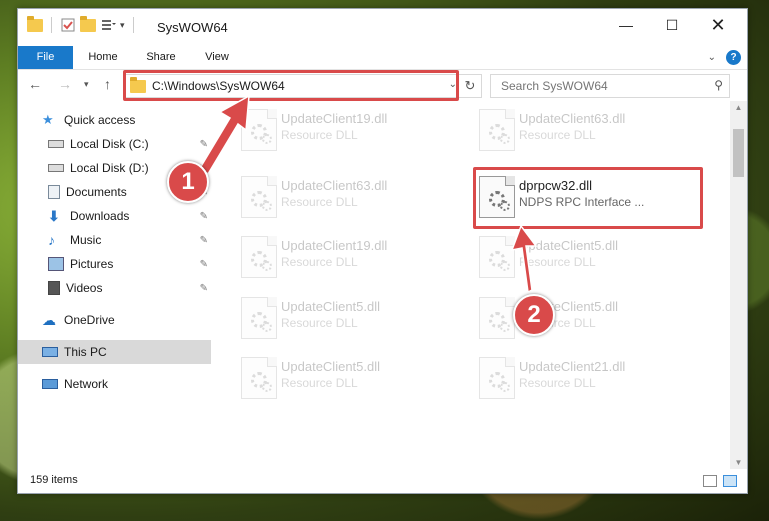 The image size is (769, 521). What do you see at coordinates (382, 58) in the screenshot?
I see `ribbon-tabs: File Home Share View ⌄ ?` at bounding box center [382, 58].